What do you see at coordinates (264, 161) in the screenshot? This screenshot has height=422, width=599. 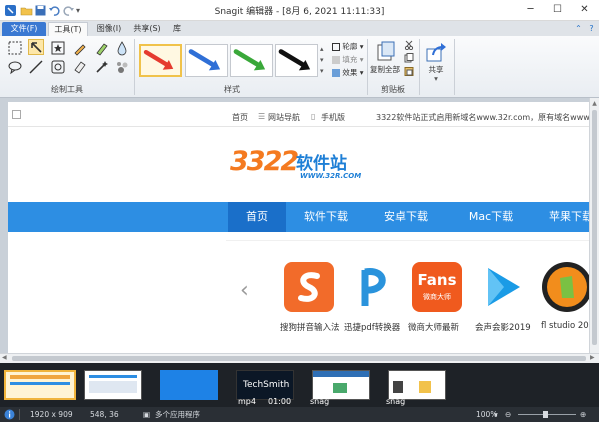 I see `site-logo-digits: 3322` at bounding box center [264, 161].